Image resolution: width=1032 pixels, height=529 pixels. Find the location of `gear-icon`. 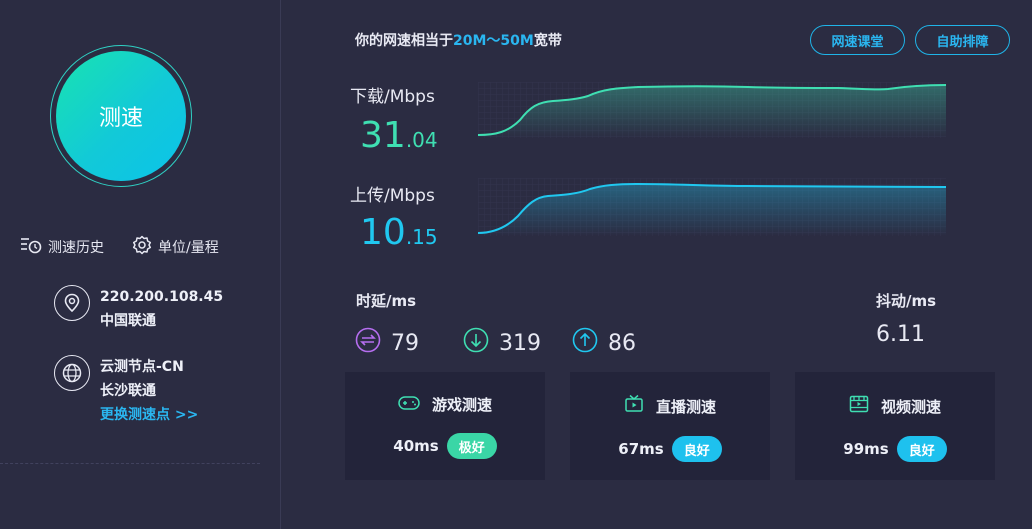

gear-icon is located at coordinates (142, 247).